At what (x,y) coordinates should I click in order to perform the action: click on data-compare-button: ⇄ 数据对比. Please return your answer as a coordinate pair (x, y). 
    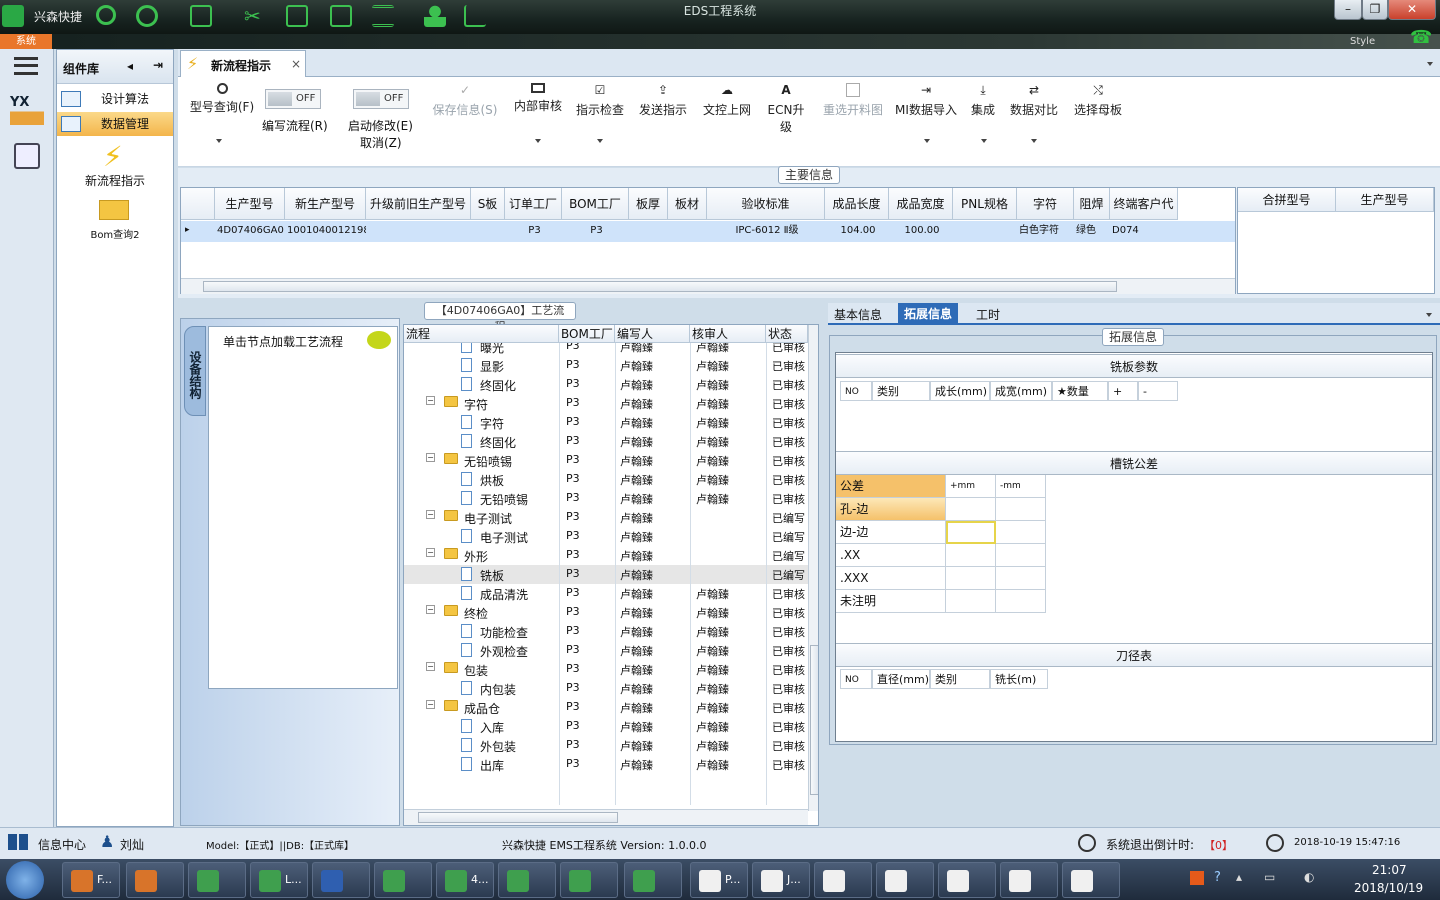
    Looking at the image, I should click on (1034, 100).